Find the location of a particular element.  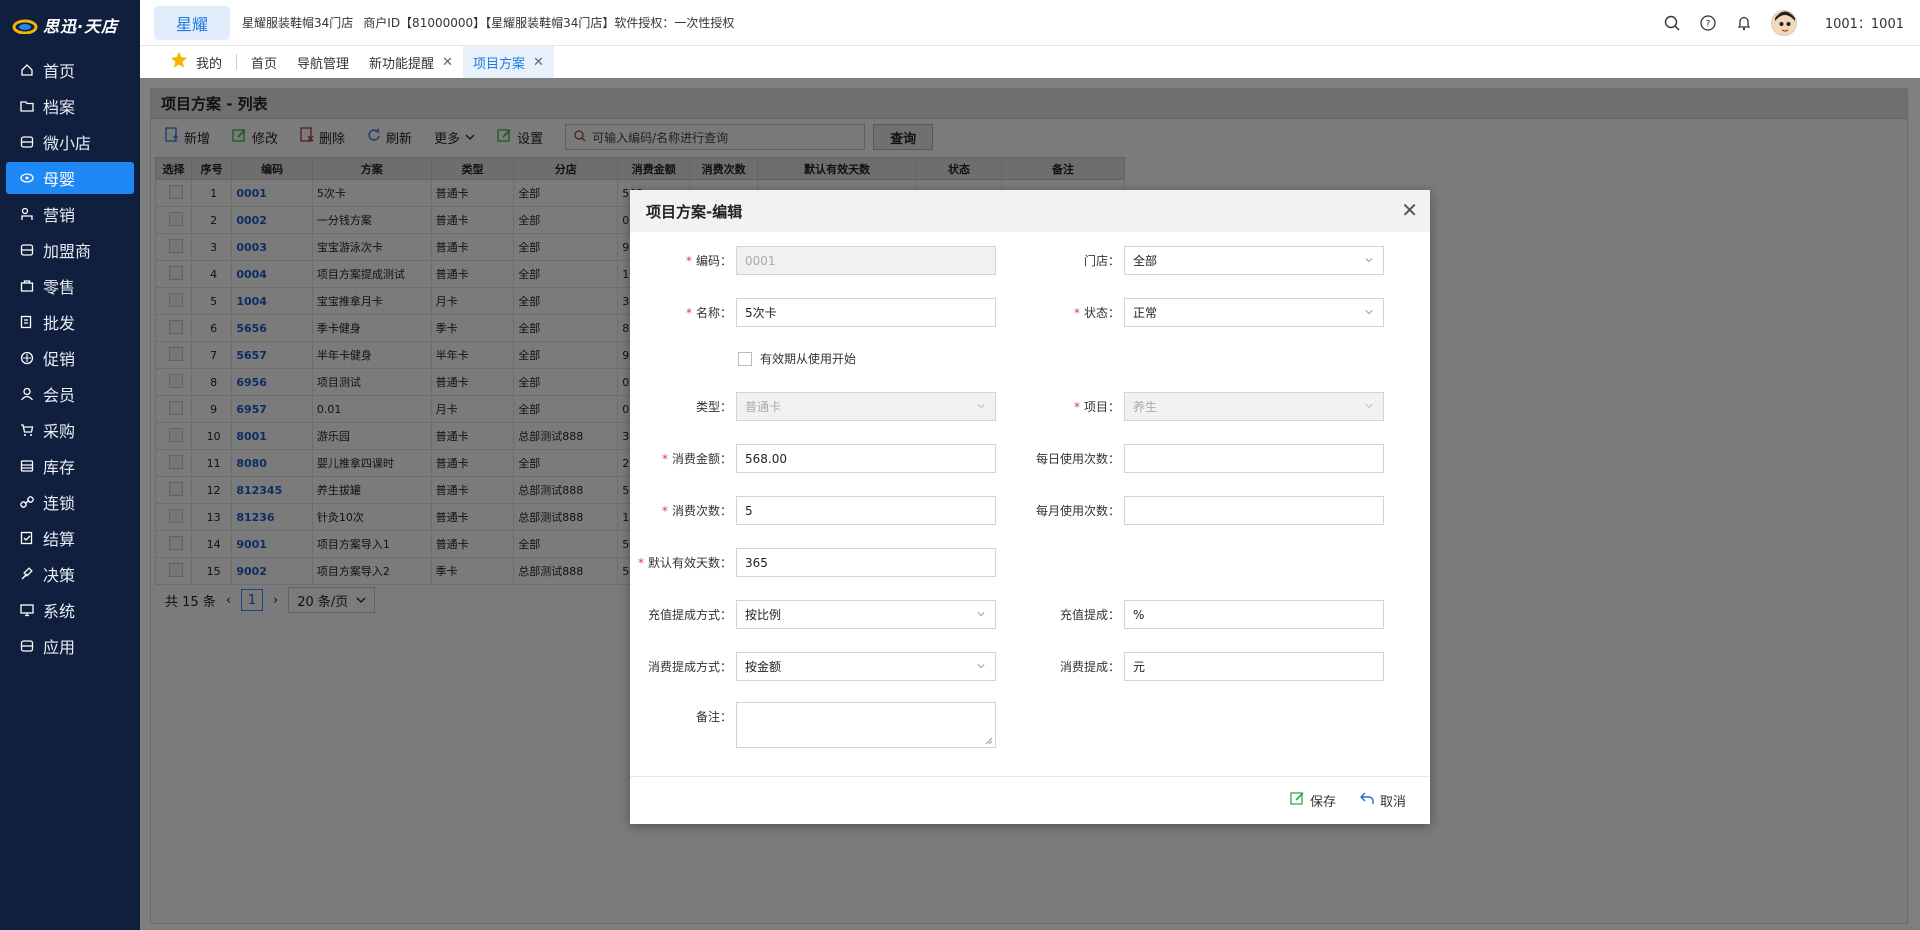

sidebar-item: 批发 is located at coordinates (70, 322).